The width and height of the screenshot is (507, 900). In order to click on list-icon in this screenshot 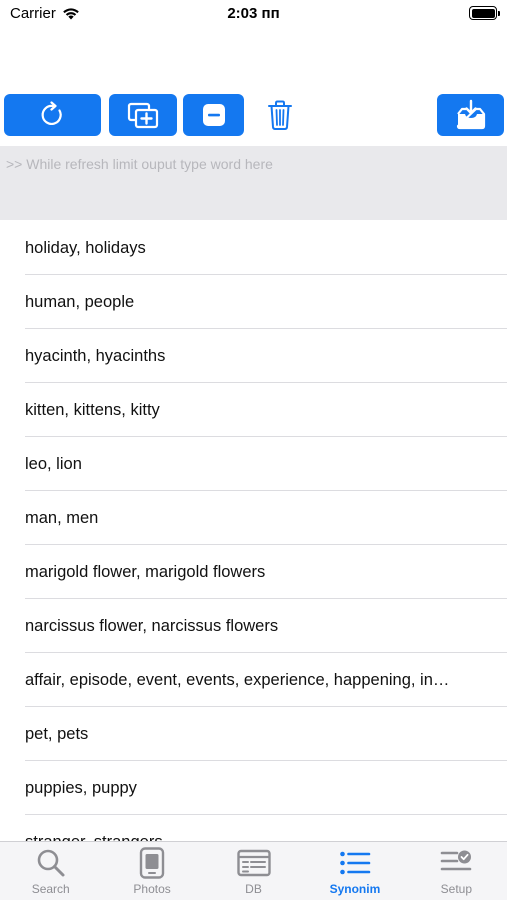, I will do `click(355, 863)`.